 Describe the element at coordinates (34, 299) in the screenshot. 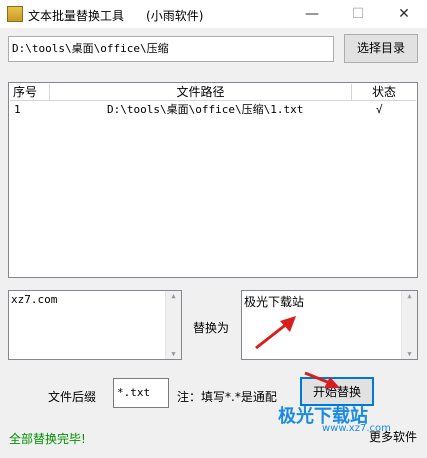

I see `find-text: xz7.com` at that location.